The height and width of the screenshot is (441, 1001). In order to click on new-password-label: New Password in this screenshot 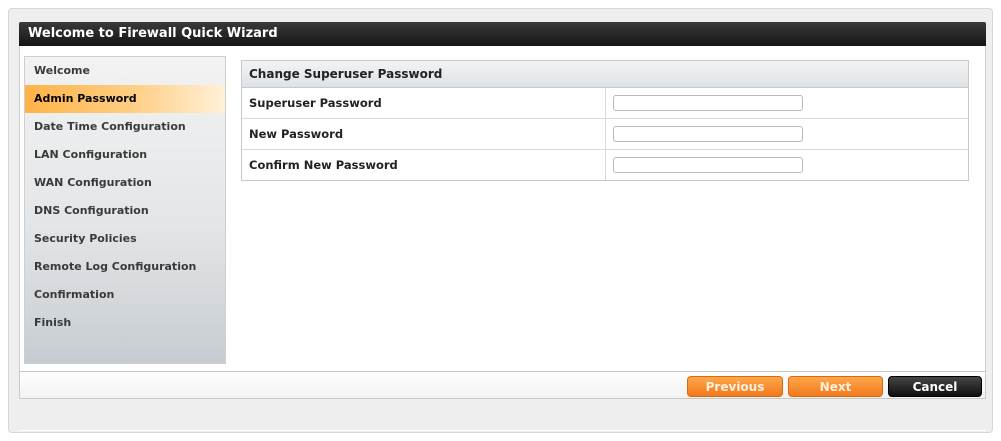, I will do `click(424, 134)`.